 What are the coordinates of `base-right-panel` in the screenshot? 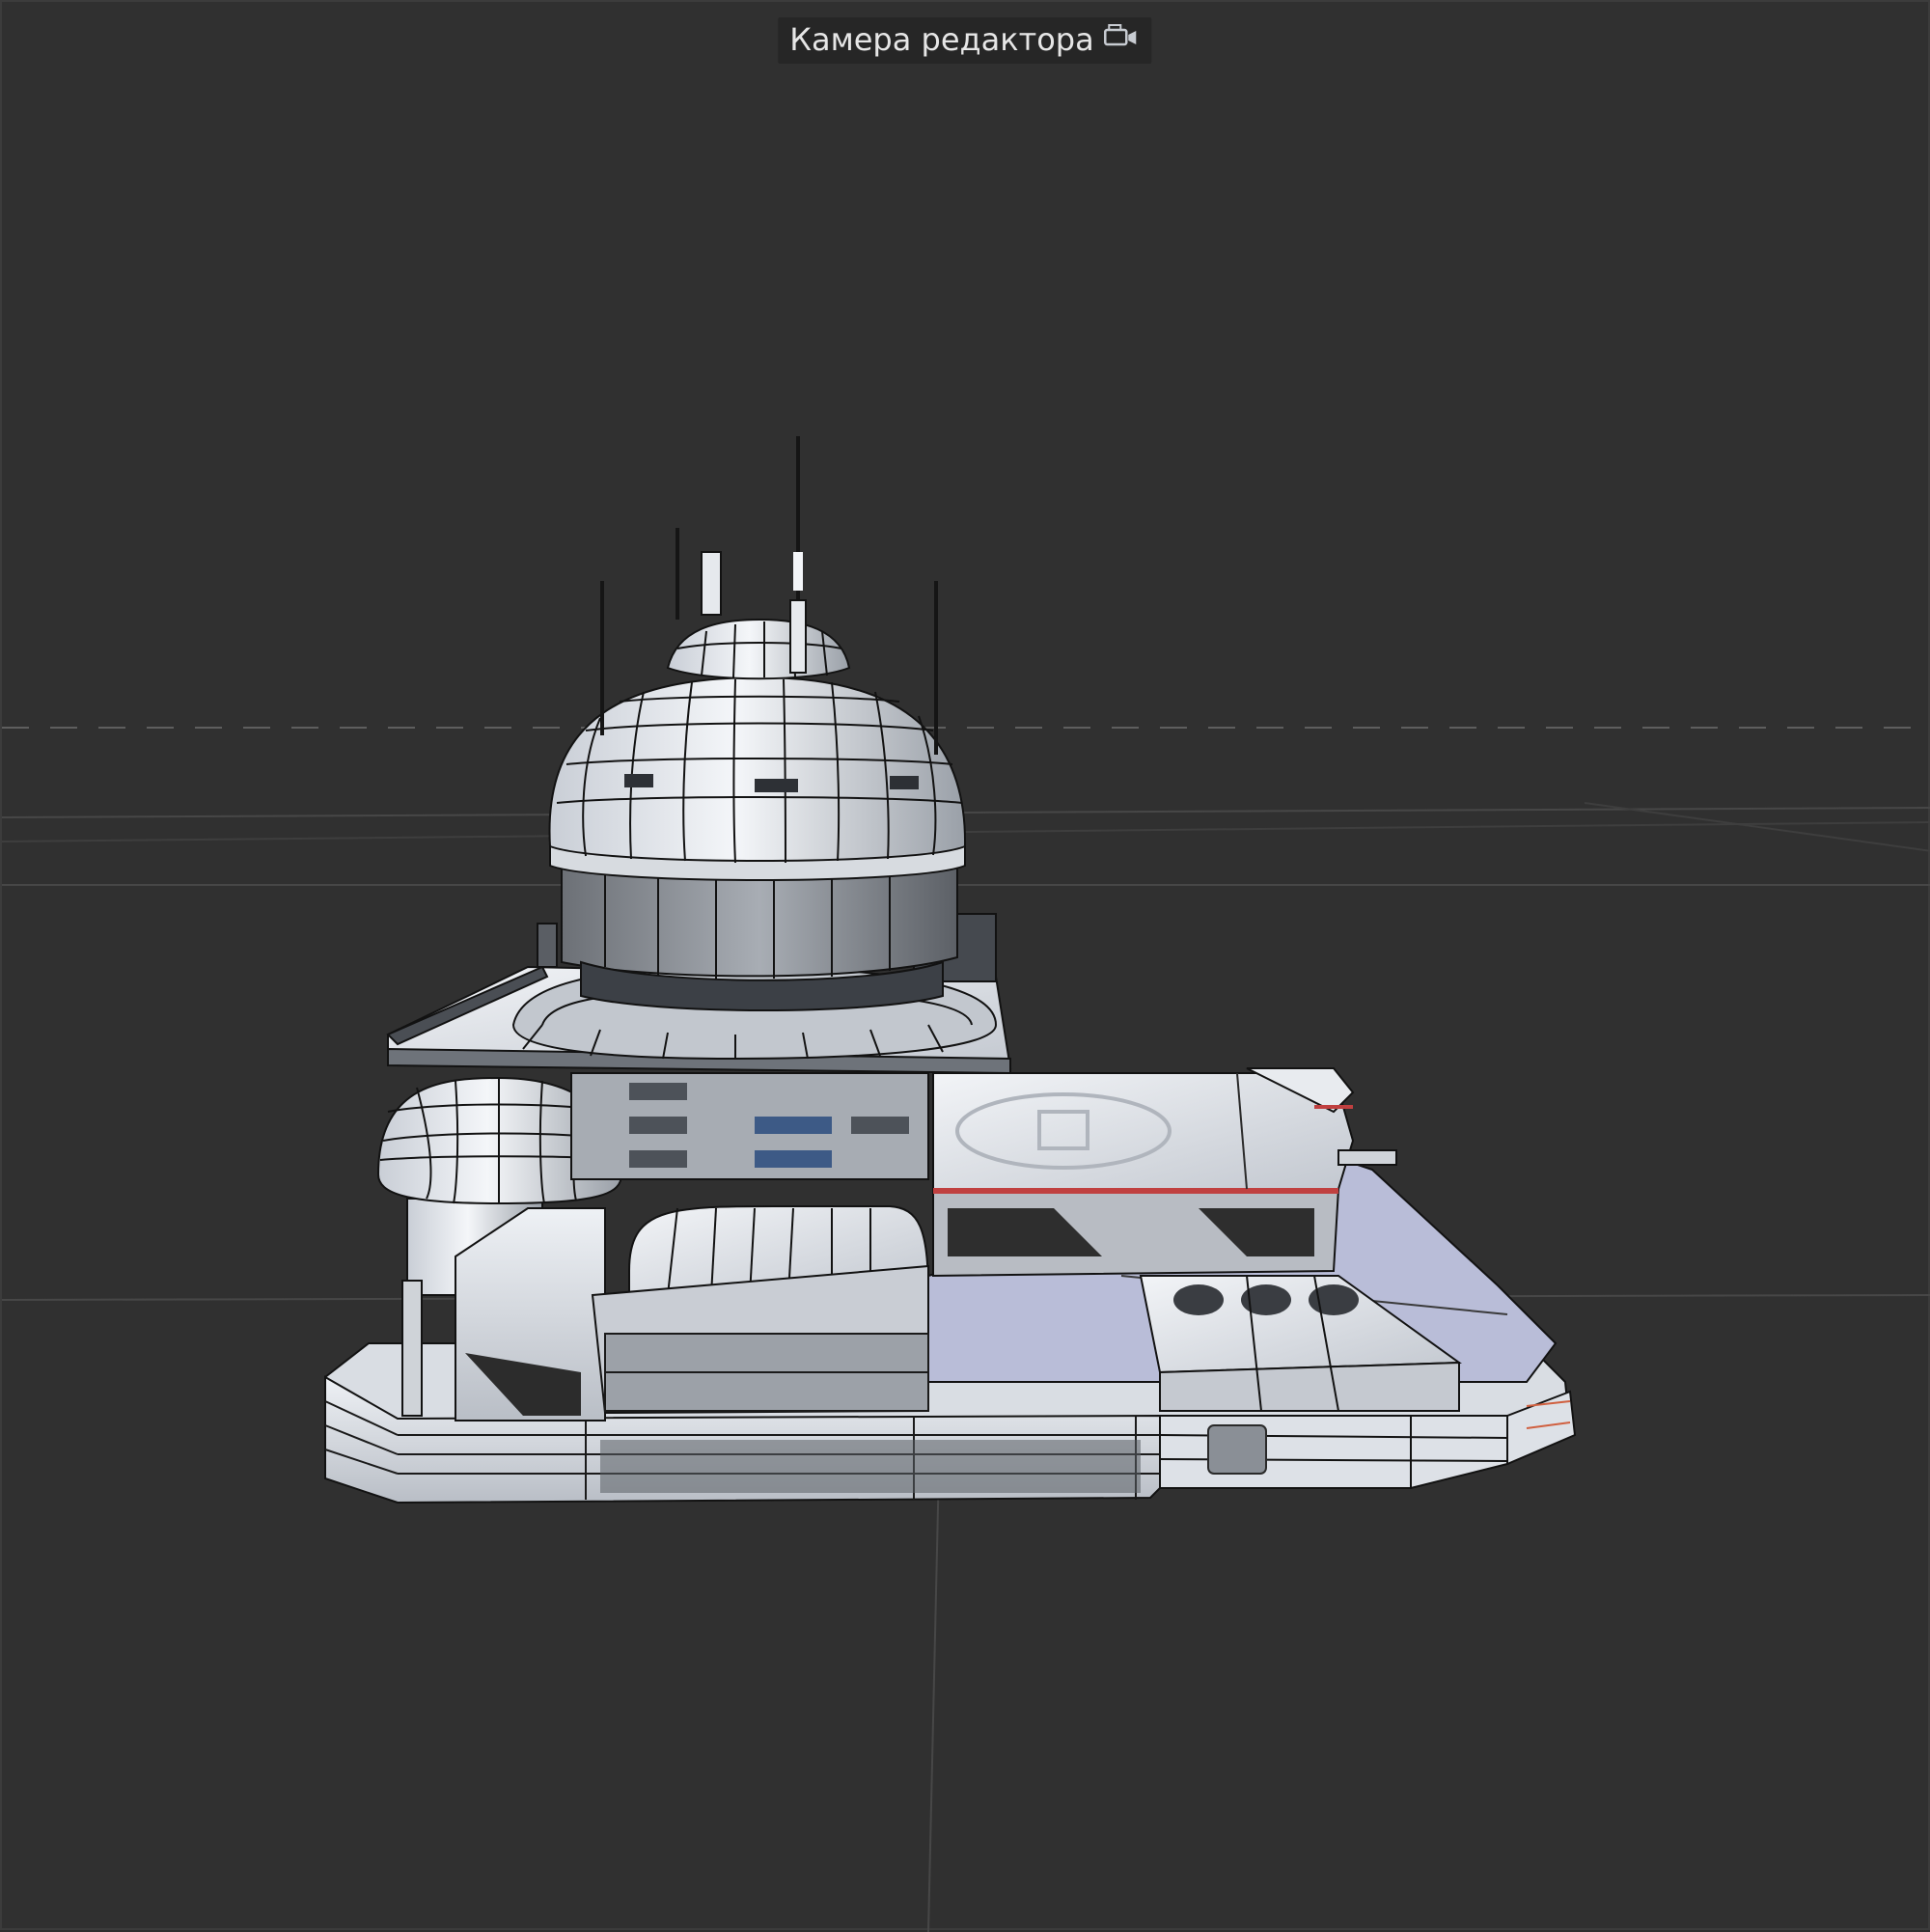 It's located at (1237, 1449).